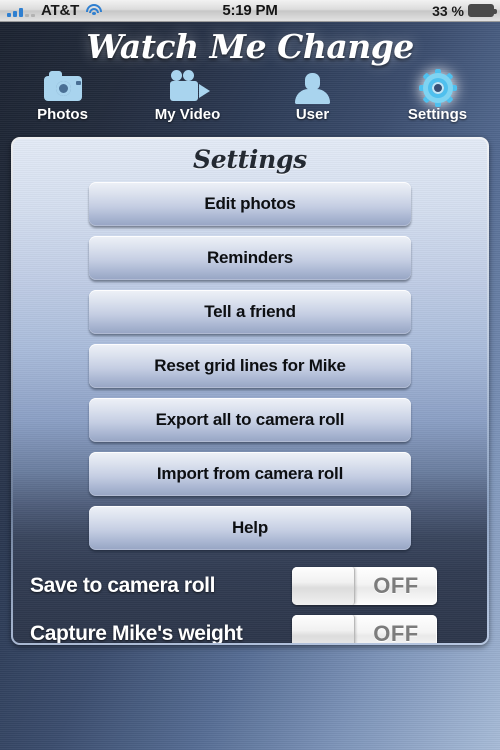  Describe the element at coordinates (396, 632) in the screenshot. I see `capture-weight-state: OFF` at that location.